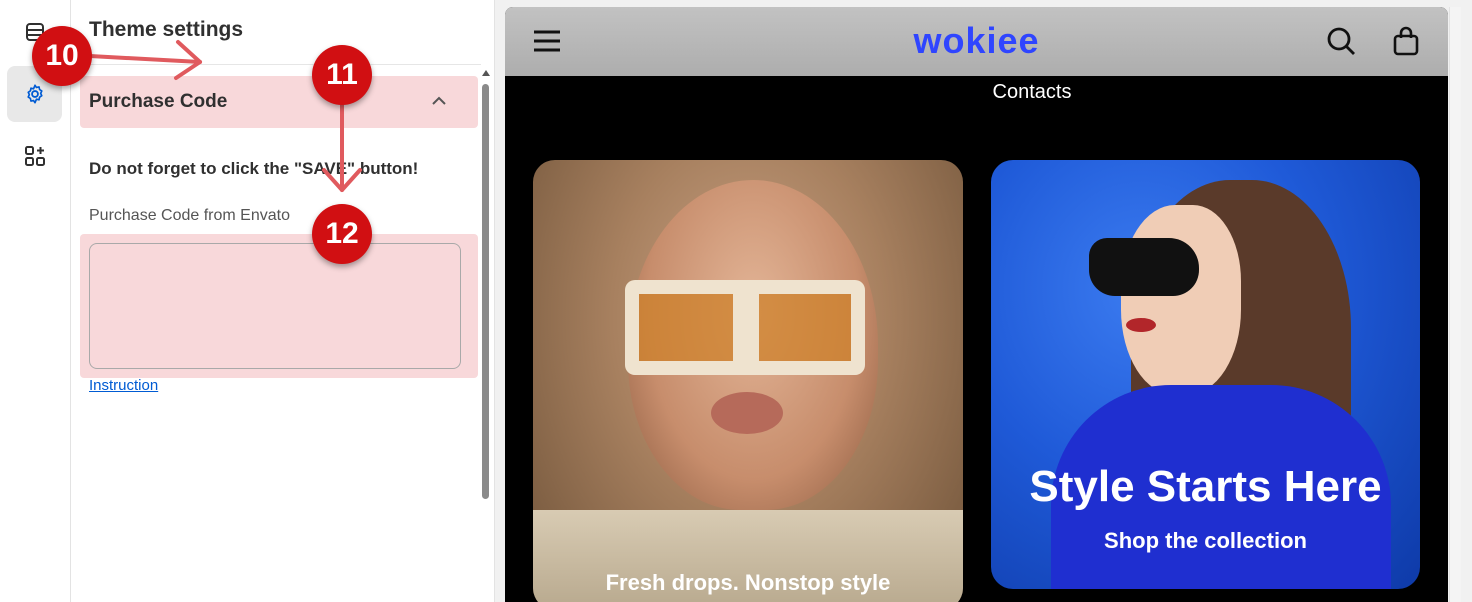 This screenshot has width=1472, height=602. Describe the element at coordinates (1205, 541) in the screenshot. I see `hero-subtitle-link: Shop the collection` at that location.